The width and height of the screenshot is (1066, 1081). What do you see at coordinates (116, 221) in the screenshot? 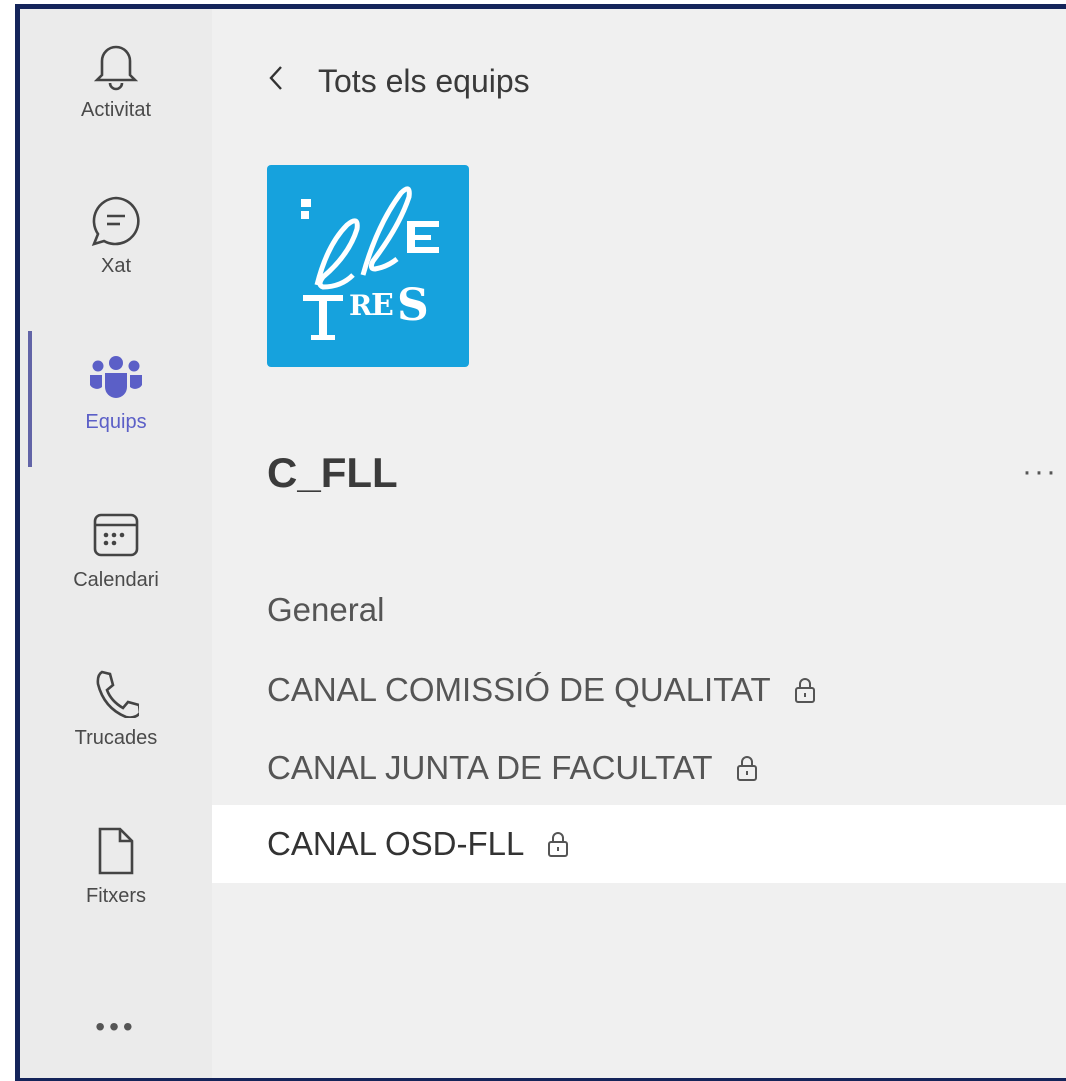
I see `chat-icon` at bounding box center [116, 221].